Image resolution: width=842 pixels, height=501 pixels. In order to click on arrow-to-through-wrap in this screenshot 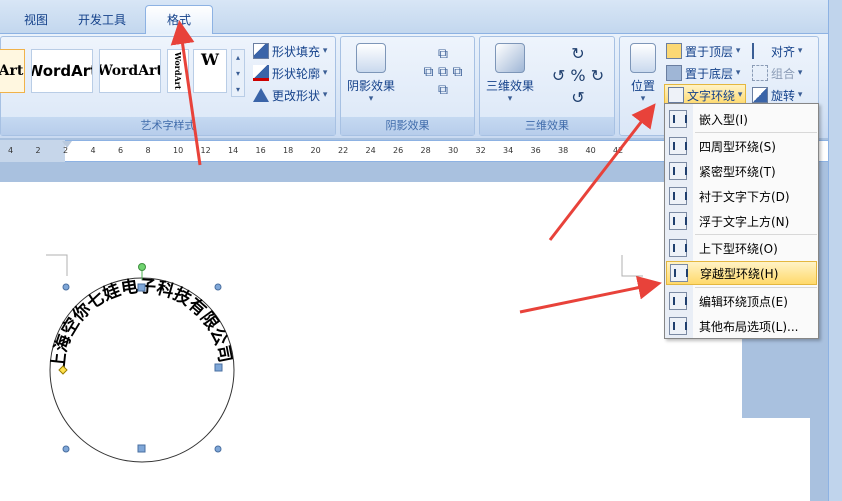, I will do `click(590, 294)`.